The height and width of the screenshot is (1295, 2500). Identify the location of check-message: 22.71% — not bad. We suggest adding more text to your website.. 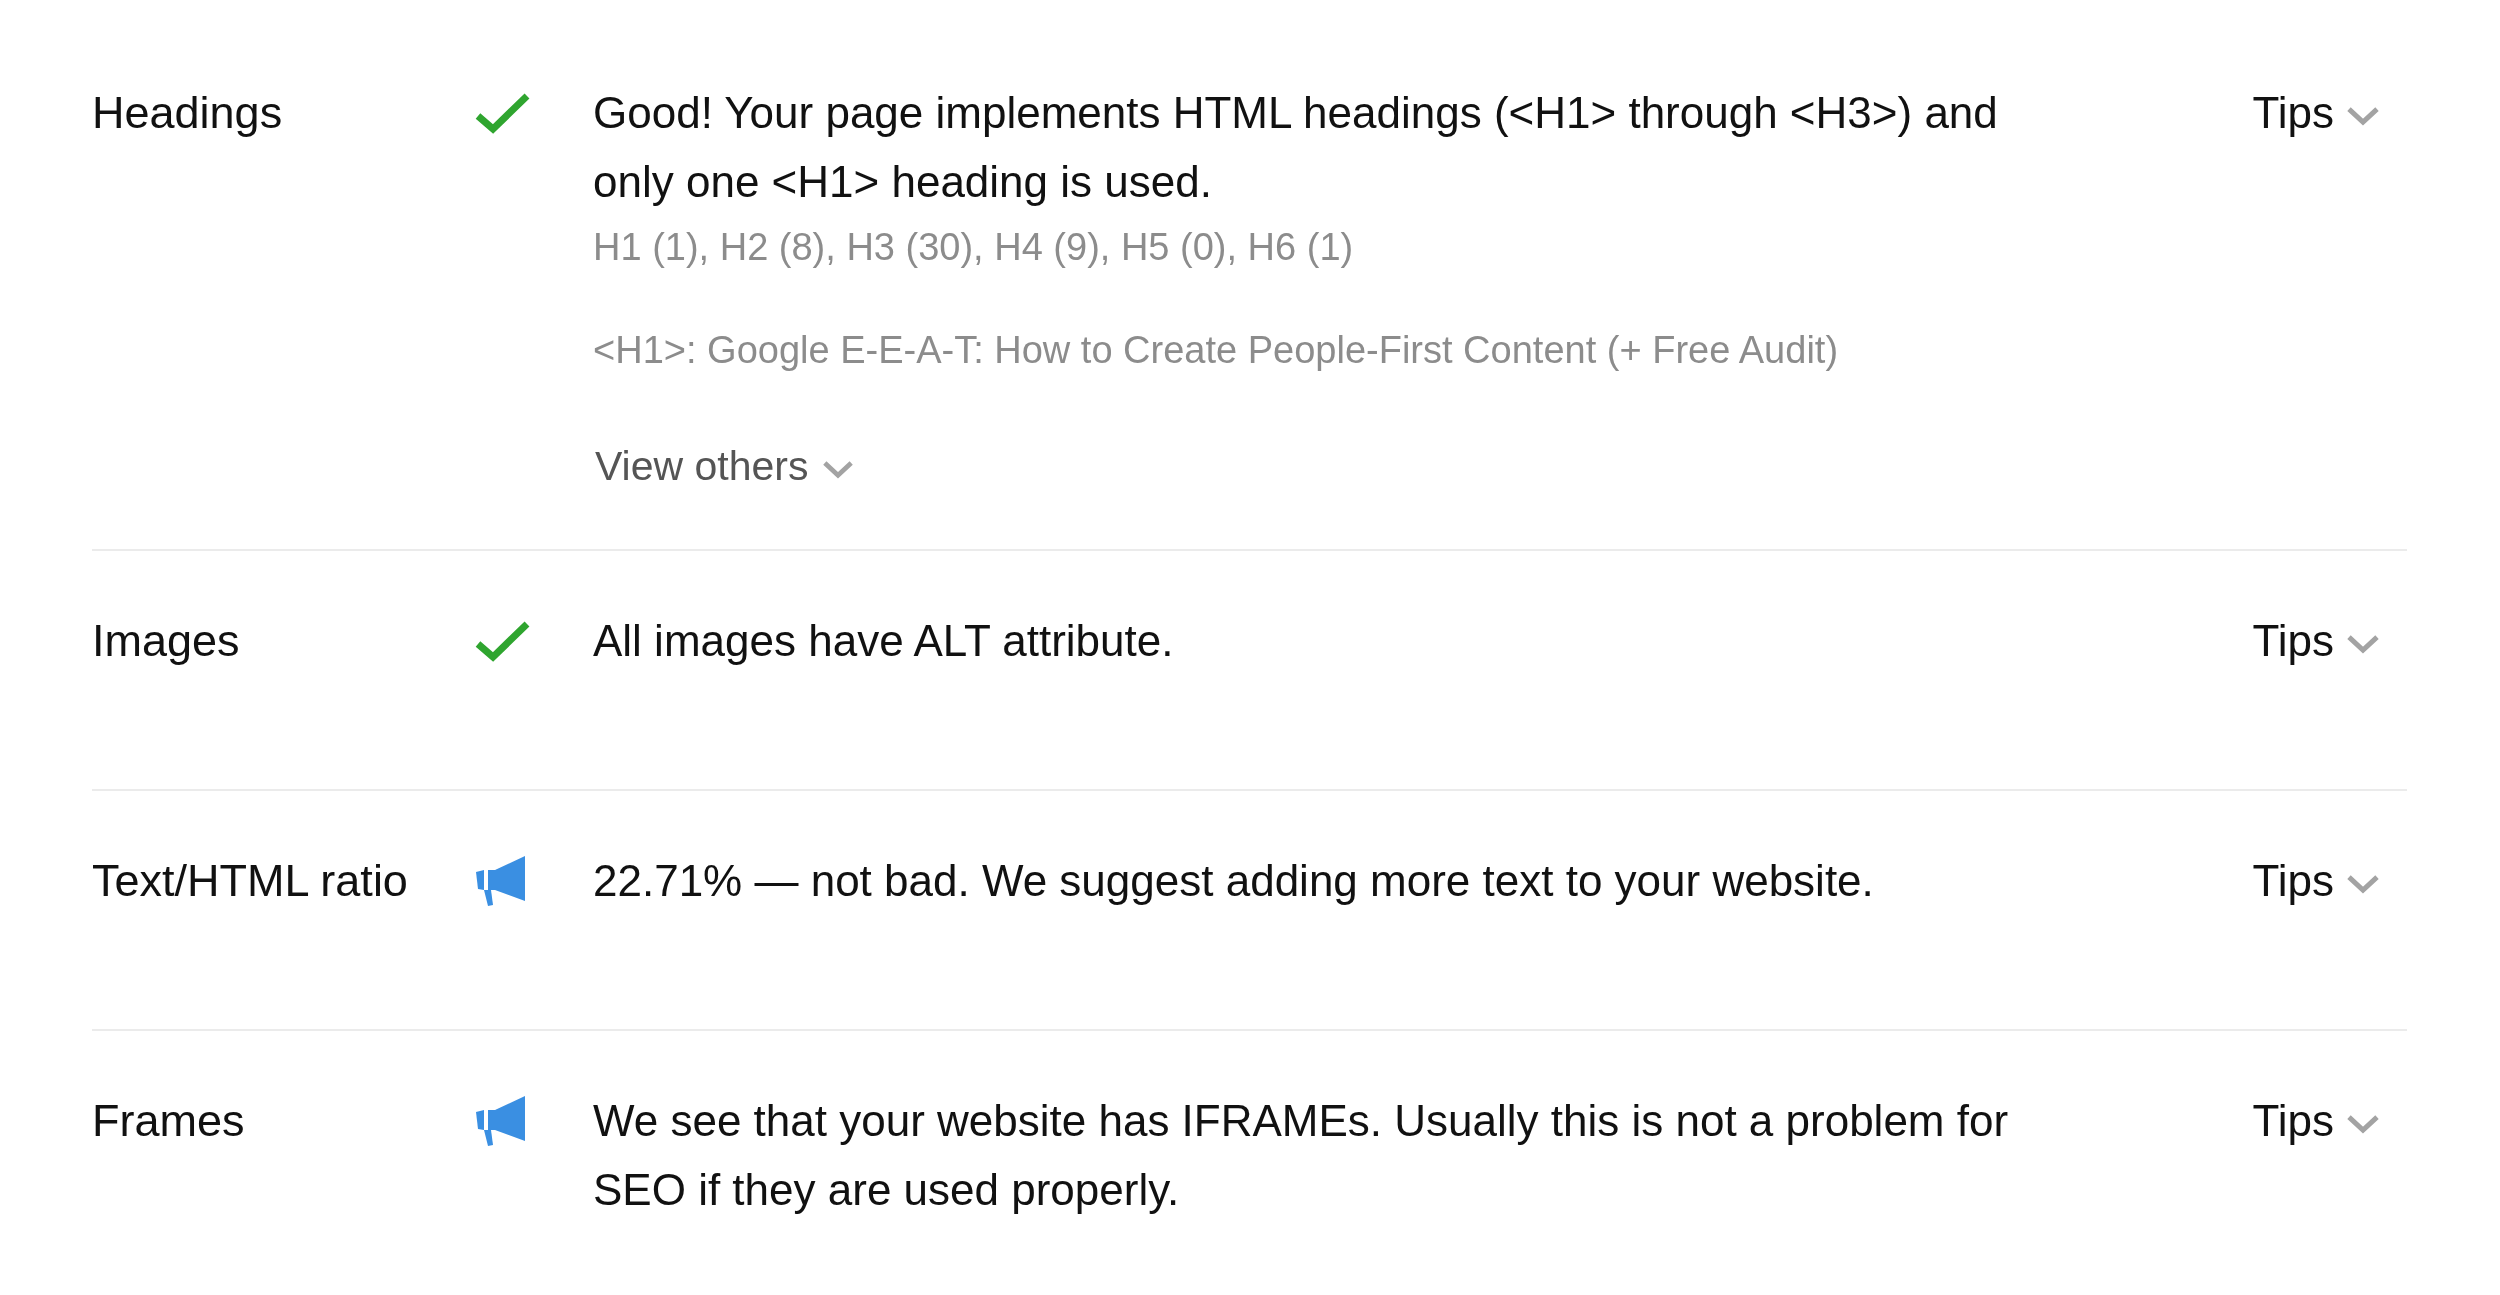
(1233, 881).